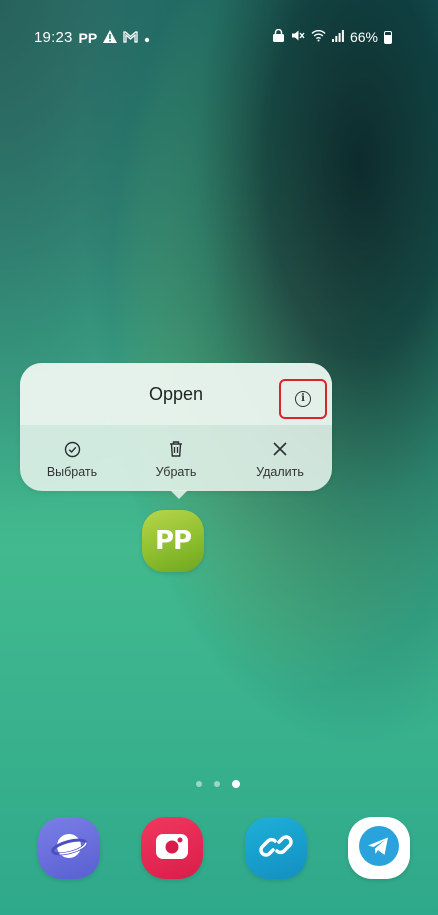  I want to click on dock-link-app, so click(275, 848).